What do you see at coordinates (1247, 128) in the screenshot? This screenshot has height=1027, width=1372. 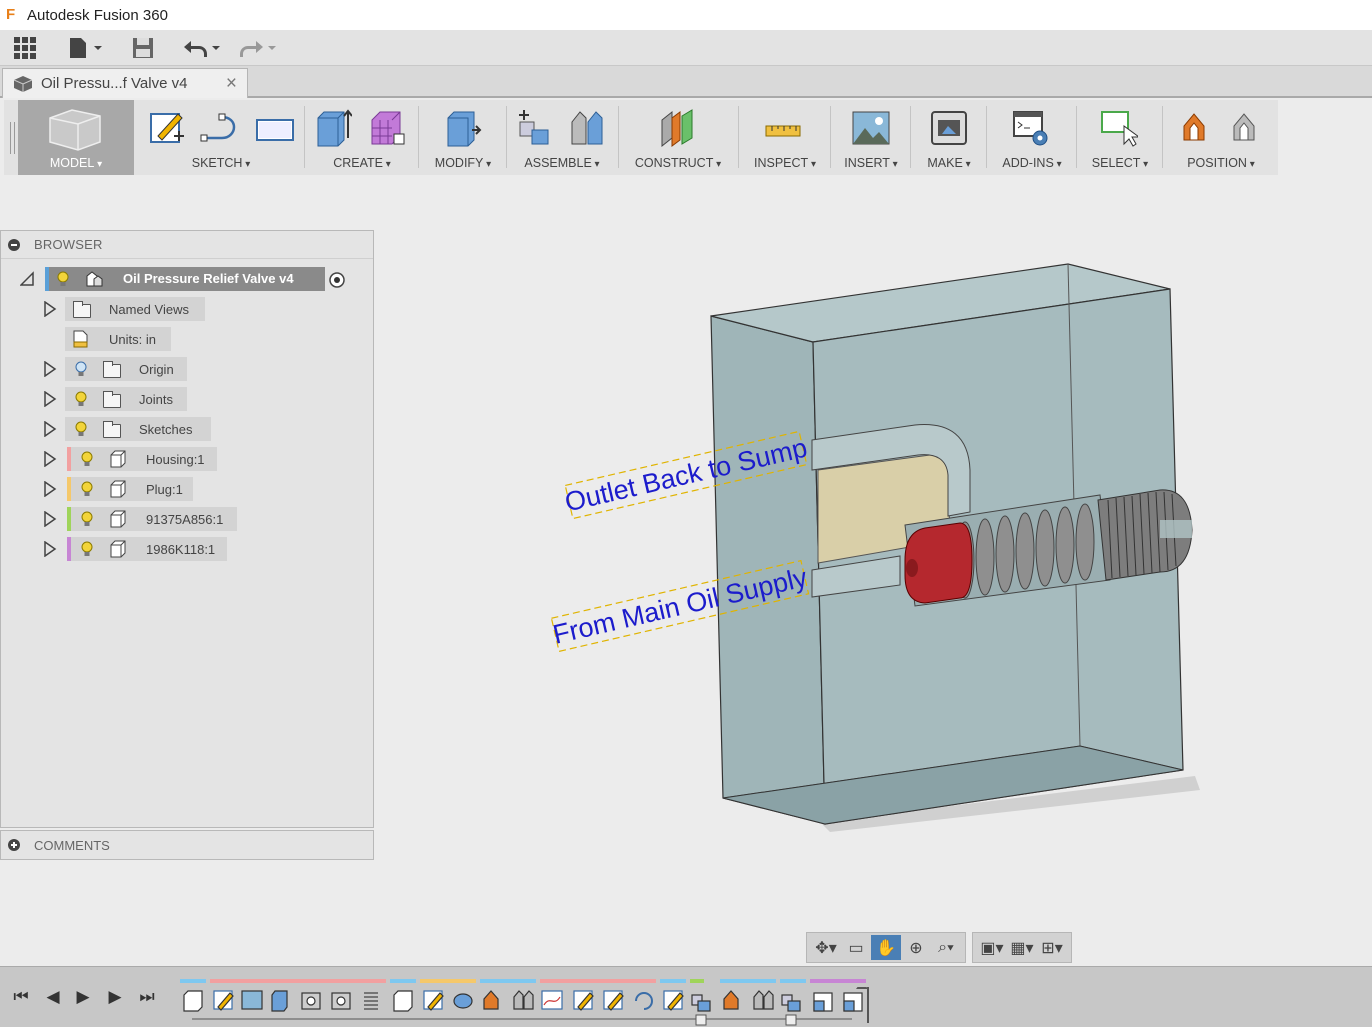 I see `revert-position-icon` at bounding box center [1247, 128].